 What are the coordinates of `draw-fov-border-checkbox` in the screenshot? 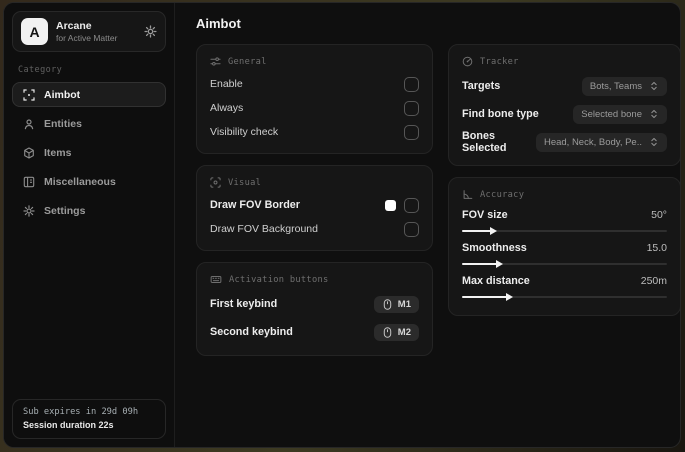 It's located at (411, 205).